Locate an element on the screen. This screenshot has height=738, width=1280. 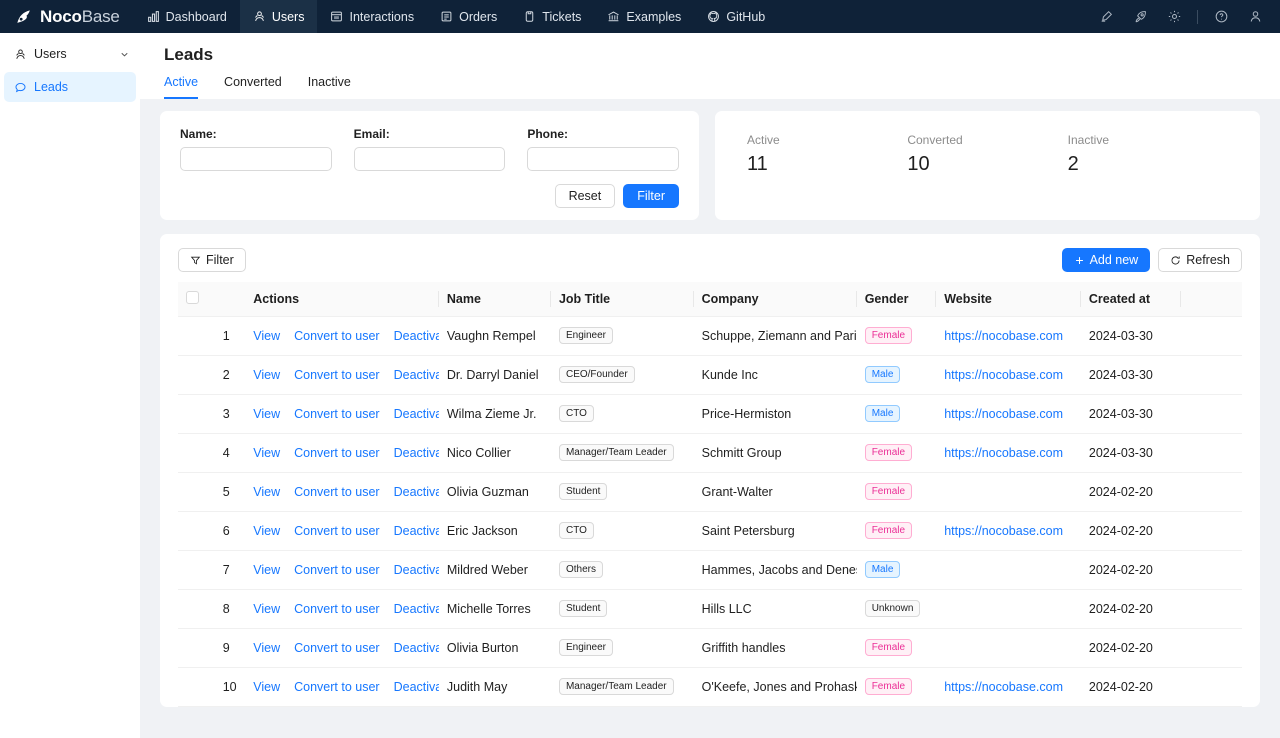
name-input is located at coordinates (256, 159).